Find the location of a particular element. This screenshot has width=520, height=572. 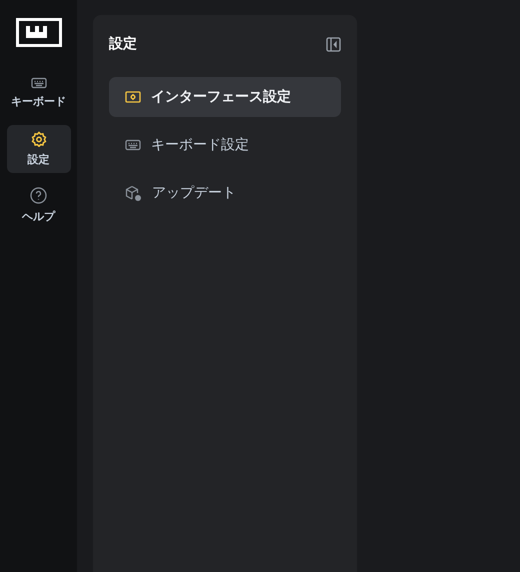

app-logo is located at coordinates (39, 32).